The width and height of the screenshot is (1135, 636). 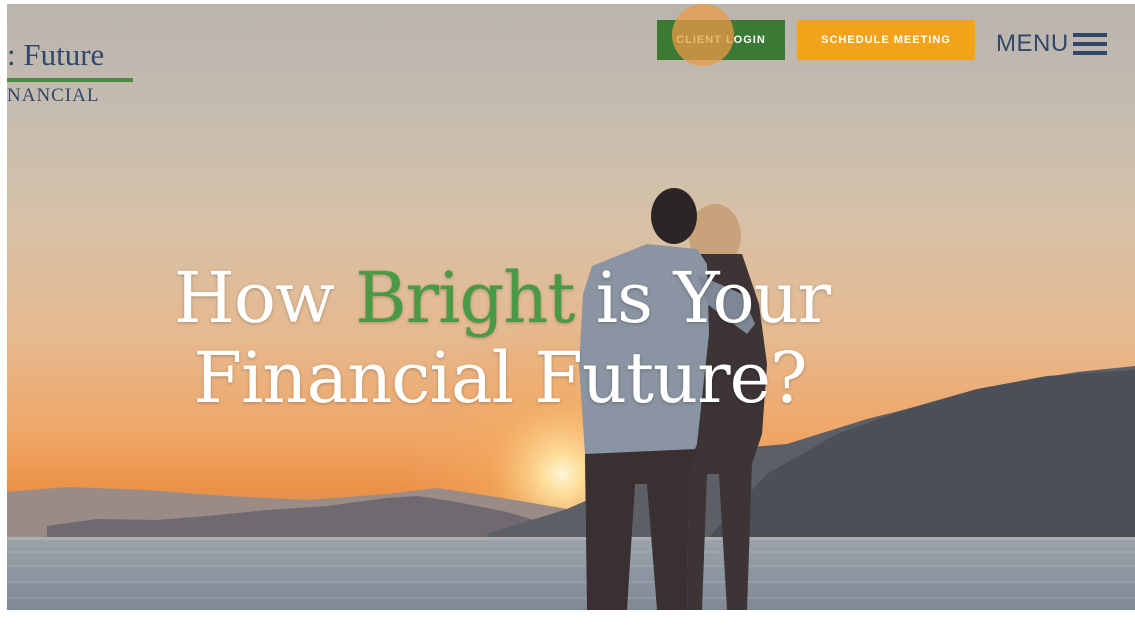 I want to click on client-login-button: CLIENT LOGIN, so click(x=721, y=40).